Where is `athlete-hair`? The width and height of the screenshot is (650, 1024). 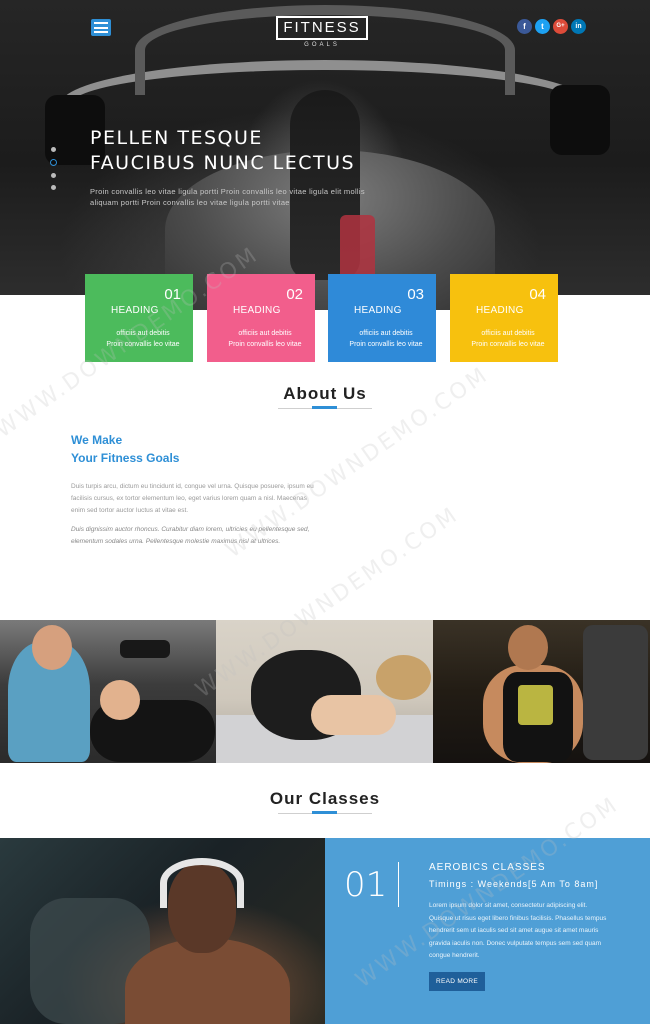 athlete-hair is located at coordinates (403, 677).